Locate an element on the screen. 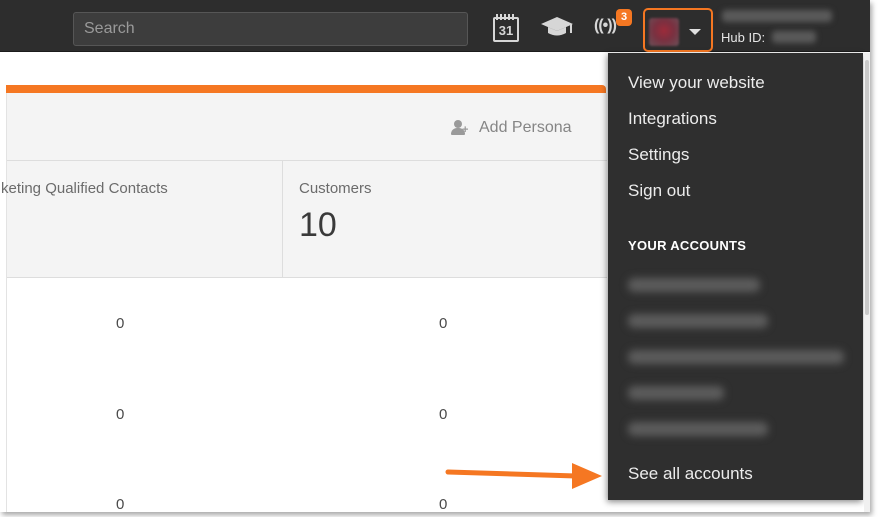 The height and width of the screenshot is (517, 878). top-navigation: 31 ((•)) 3 Hub ID: is located at coordinates (435, 26).